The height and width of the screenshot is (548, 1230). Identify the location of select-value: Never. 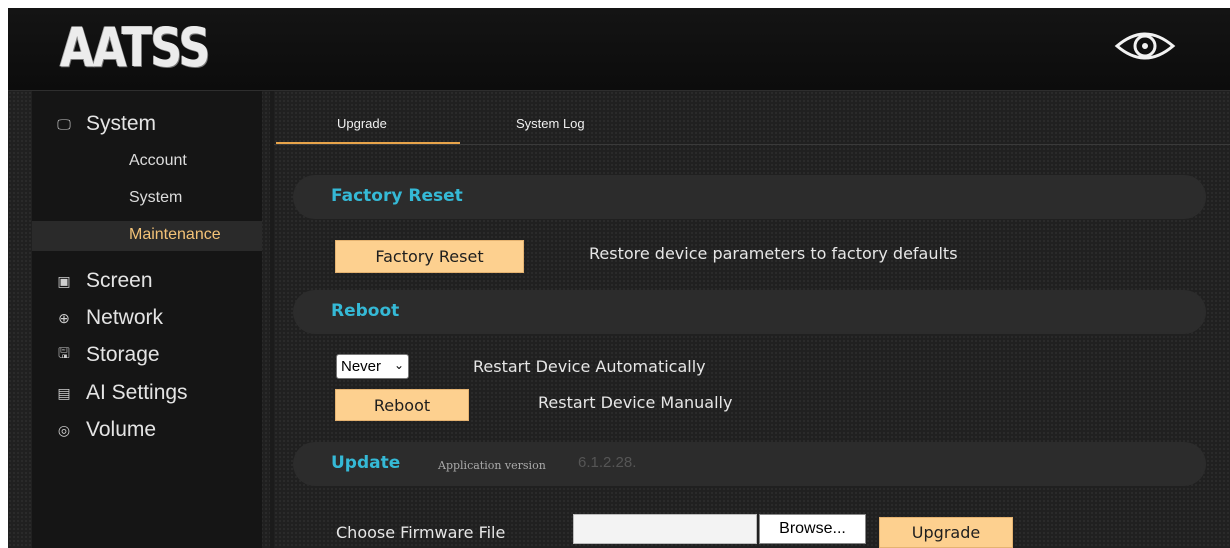
(361, 366).